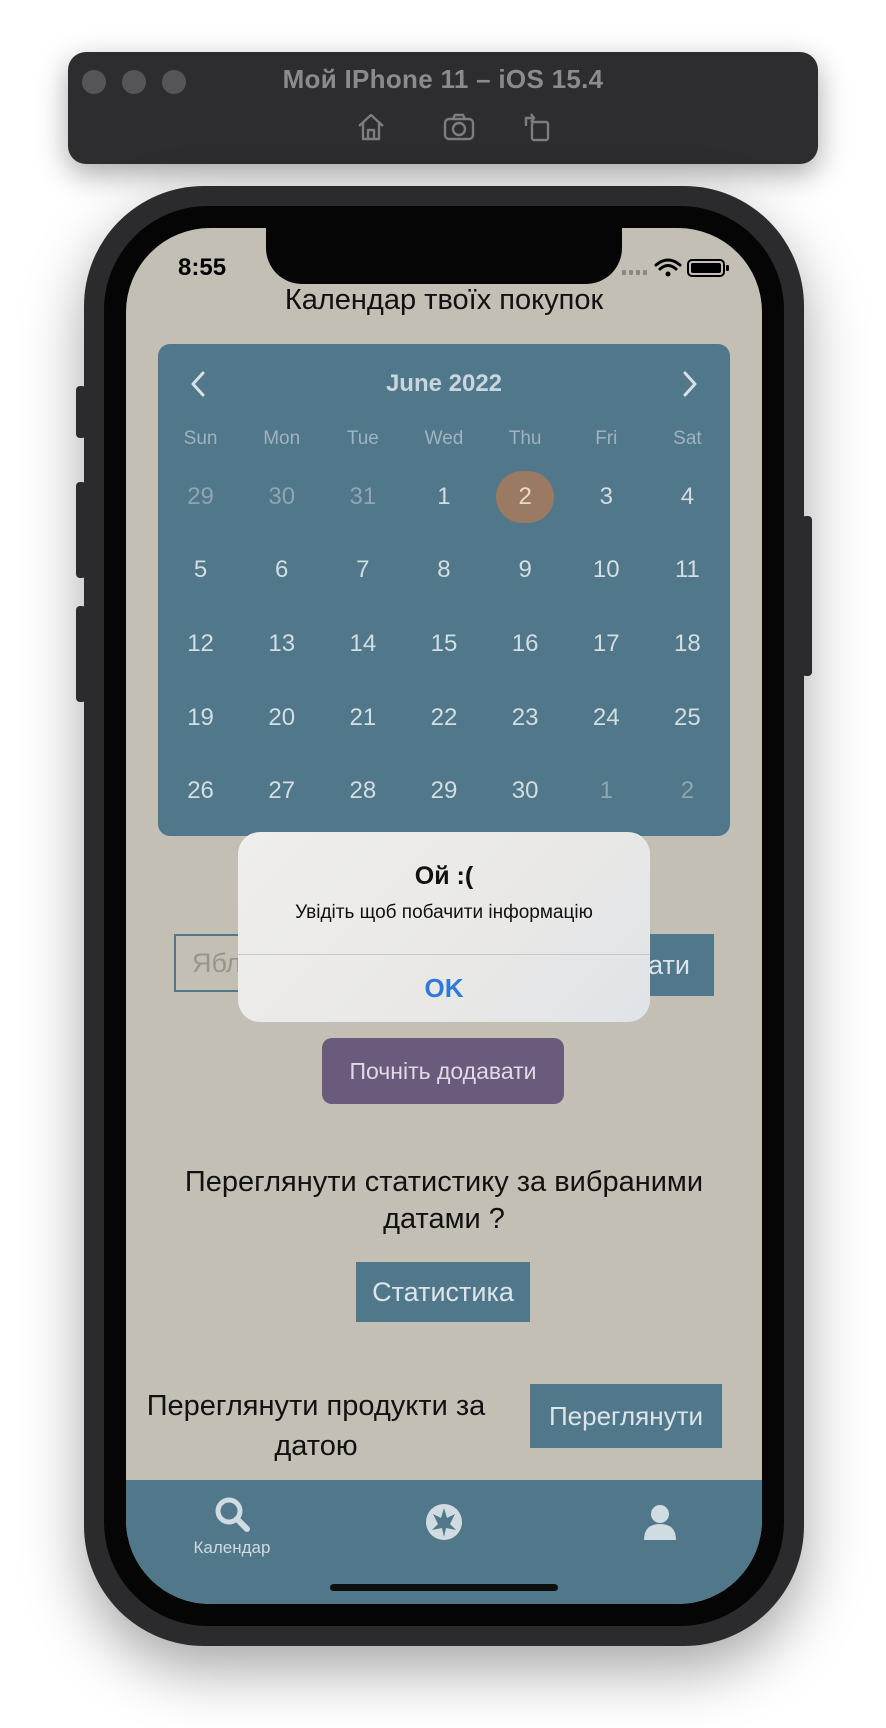 This screenshot has height=1728, width=886. I want to click on calendar-day-number: 11, so click(687, 570).